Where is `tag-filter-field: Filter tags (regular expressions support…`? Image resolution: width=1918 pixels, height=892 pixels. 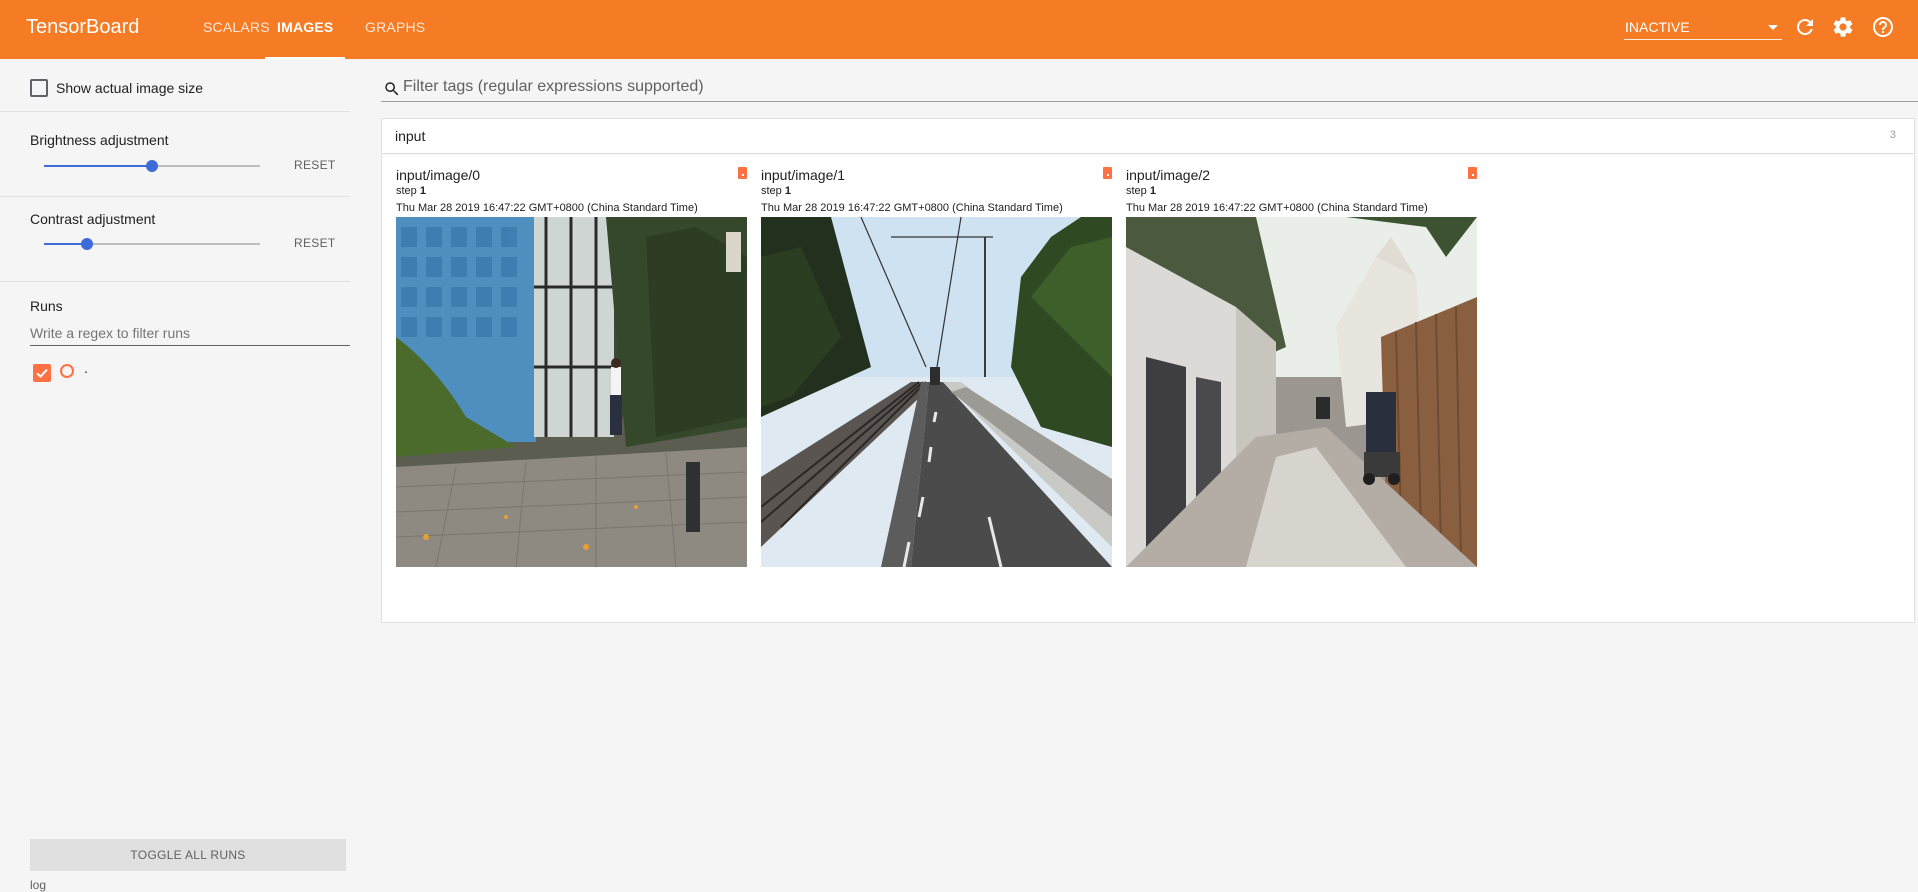 tag-filter-field: Filter tags (regular expressions support… is located at coordinates (1149, 89).